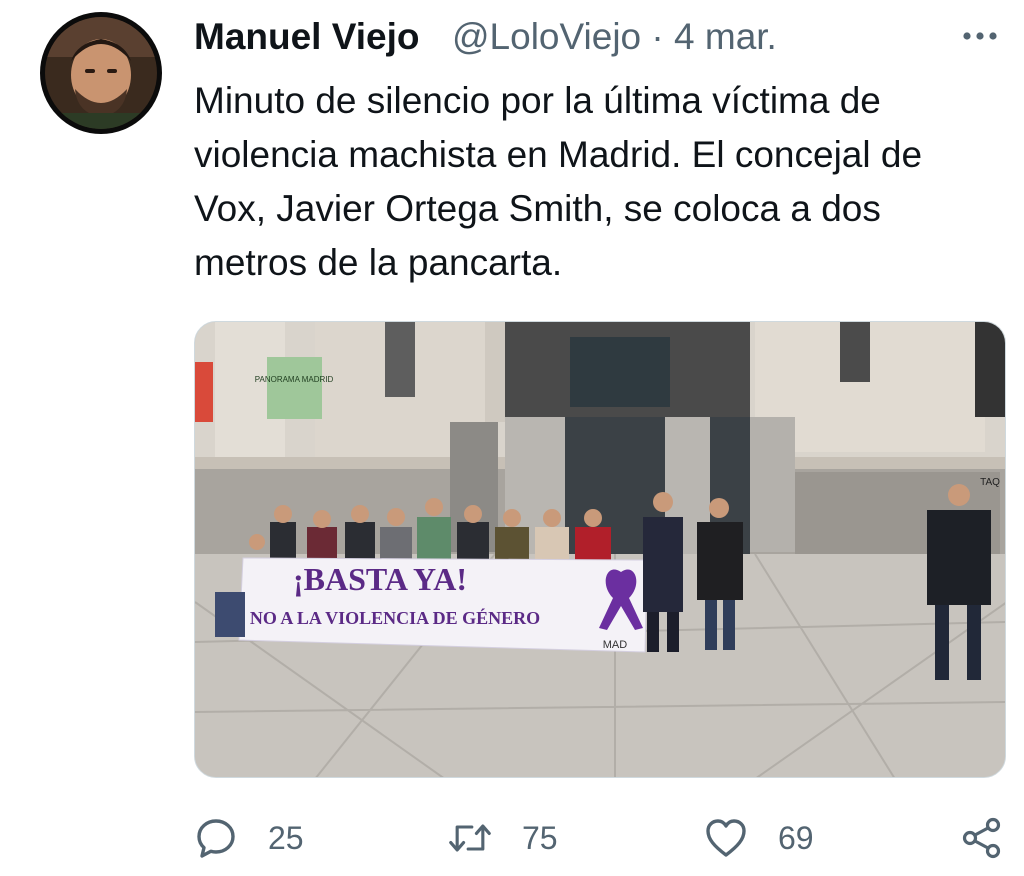  Describe the element at coordinates (615, 645) in the screenshot. I see `banner-logo: MAD` at that location.